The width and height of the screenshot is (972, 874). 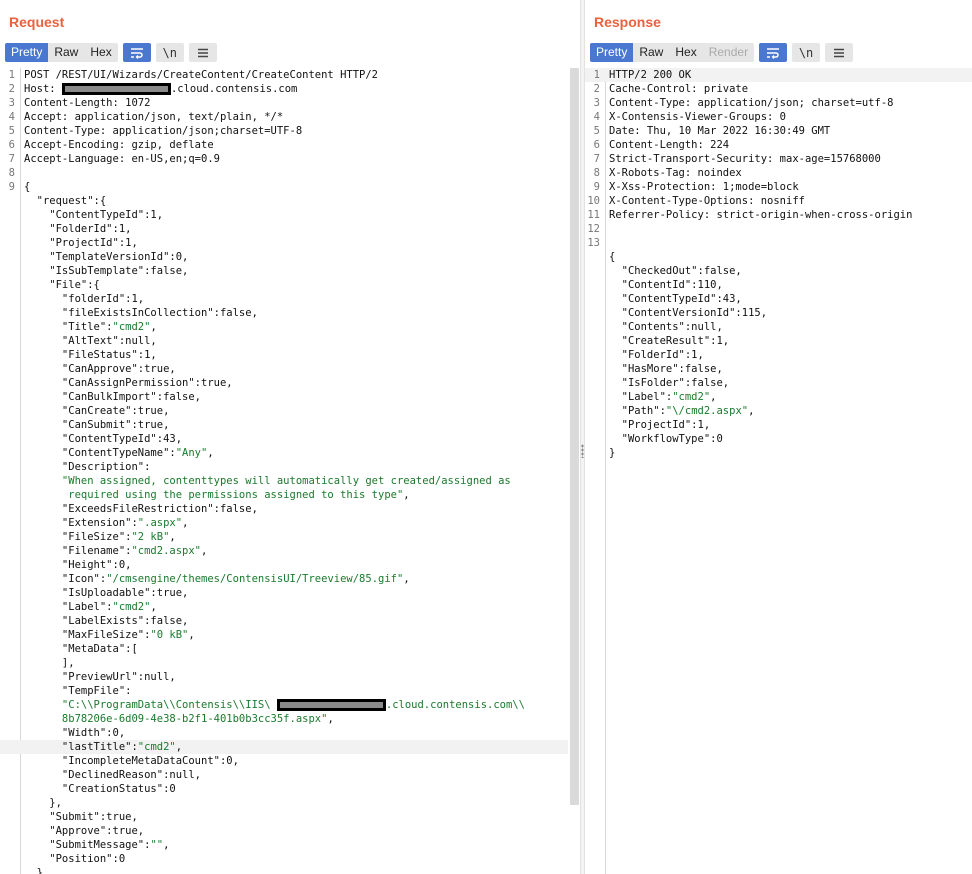 What do you see at coordinates (113, 397) in the screenshot?
I see `code-token: "CanBulkImport":false,` at bounding box center [113, 397].